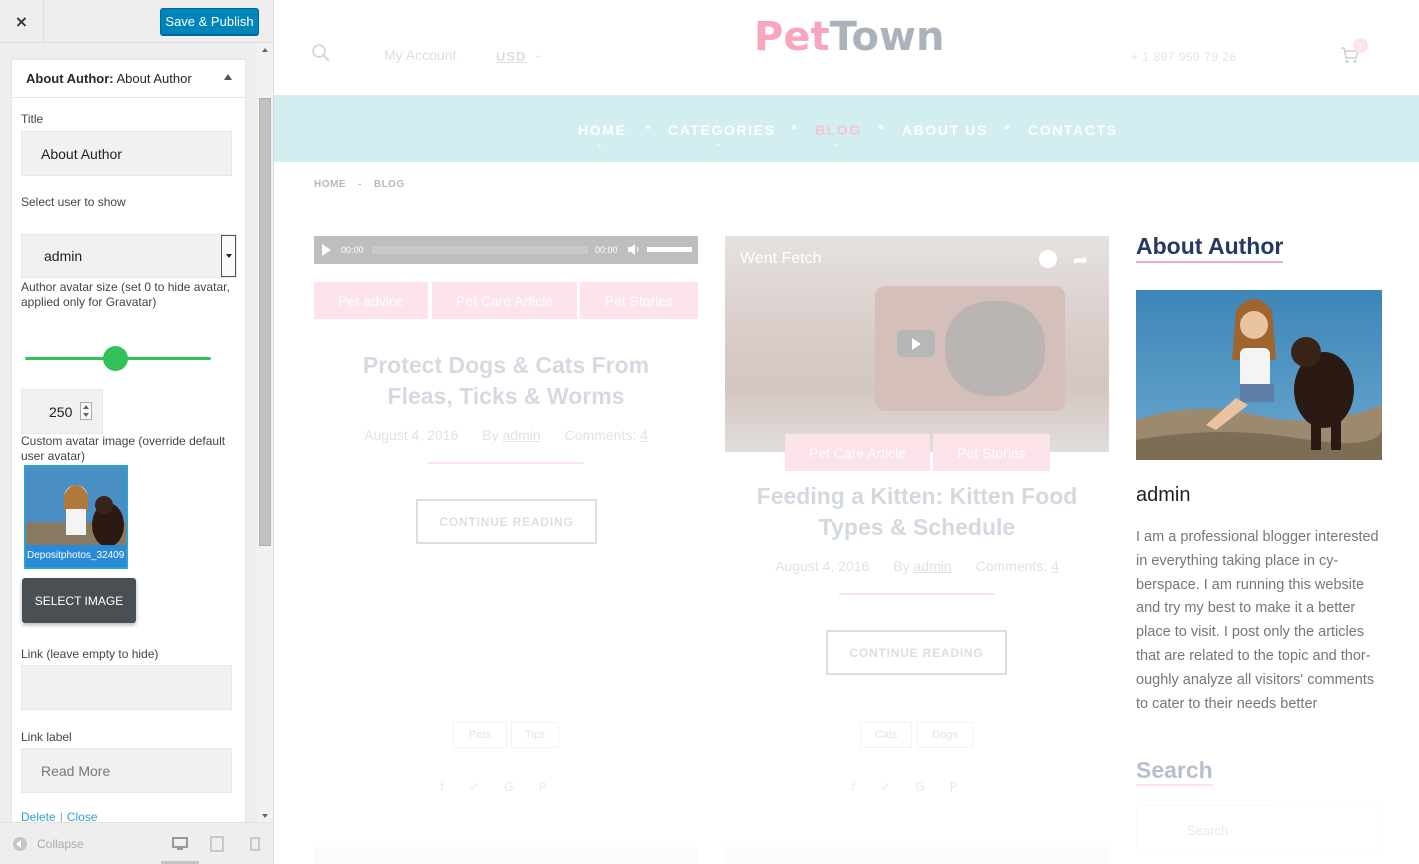 The width and height of the screenshot is (1419, 864). I want to click on chevron-down-icon, so click(228, 256).